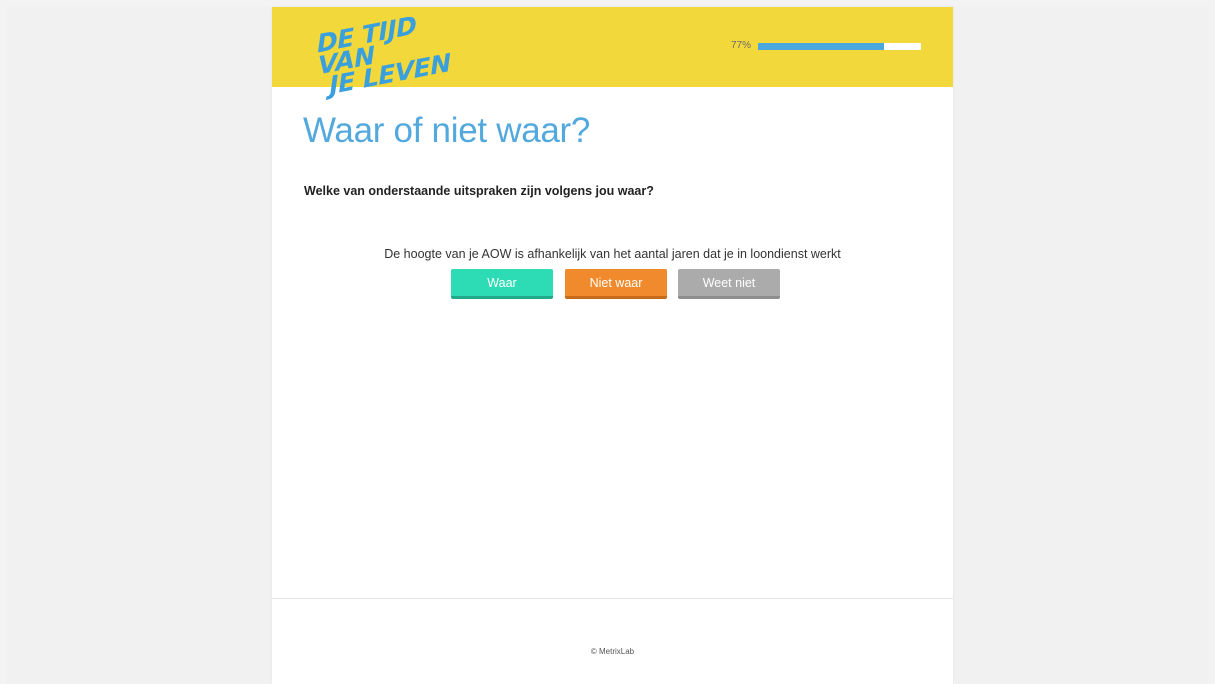 This screenshot has width=1215, height=684. I want to click on footer-divider, so click(612, 598).